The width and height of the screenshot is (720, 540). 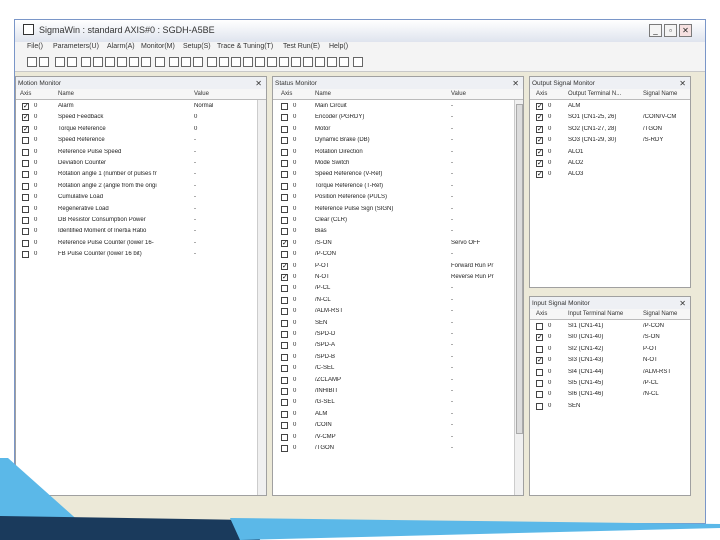 I want to click on table-row: 0 SI2 (CN1-42) P-OT, so click(x=610, y=349).